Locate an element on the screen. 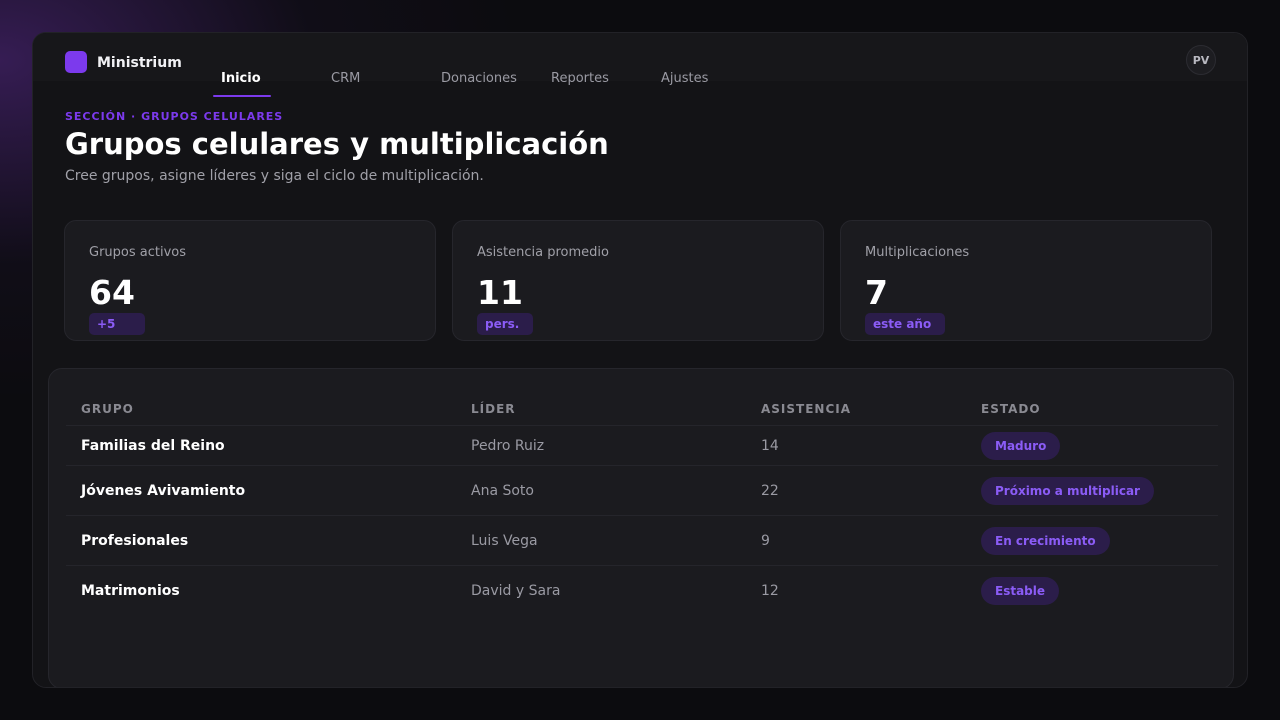 This screenshot has width=1280, height=720. stat-card-avg-attendance: Asistencia promedio 11 pers. is located at coordinates (638, 280).